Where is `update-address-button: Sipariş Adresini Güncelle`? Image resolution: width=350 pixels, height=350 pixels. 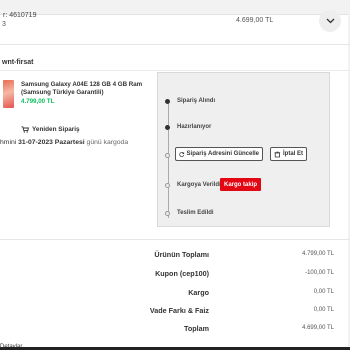 update-address-button: Sipariş Adresini Güncelle is located at coordinates (219, 154).